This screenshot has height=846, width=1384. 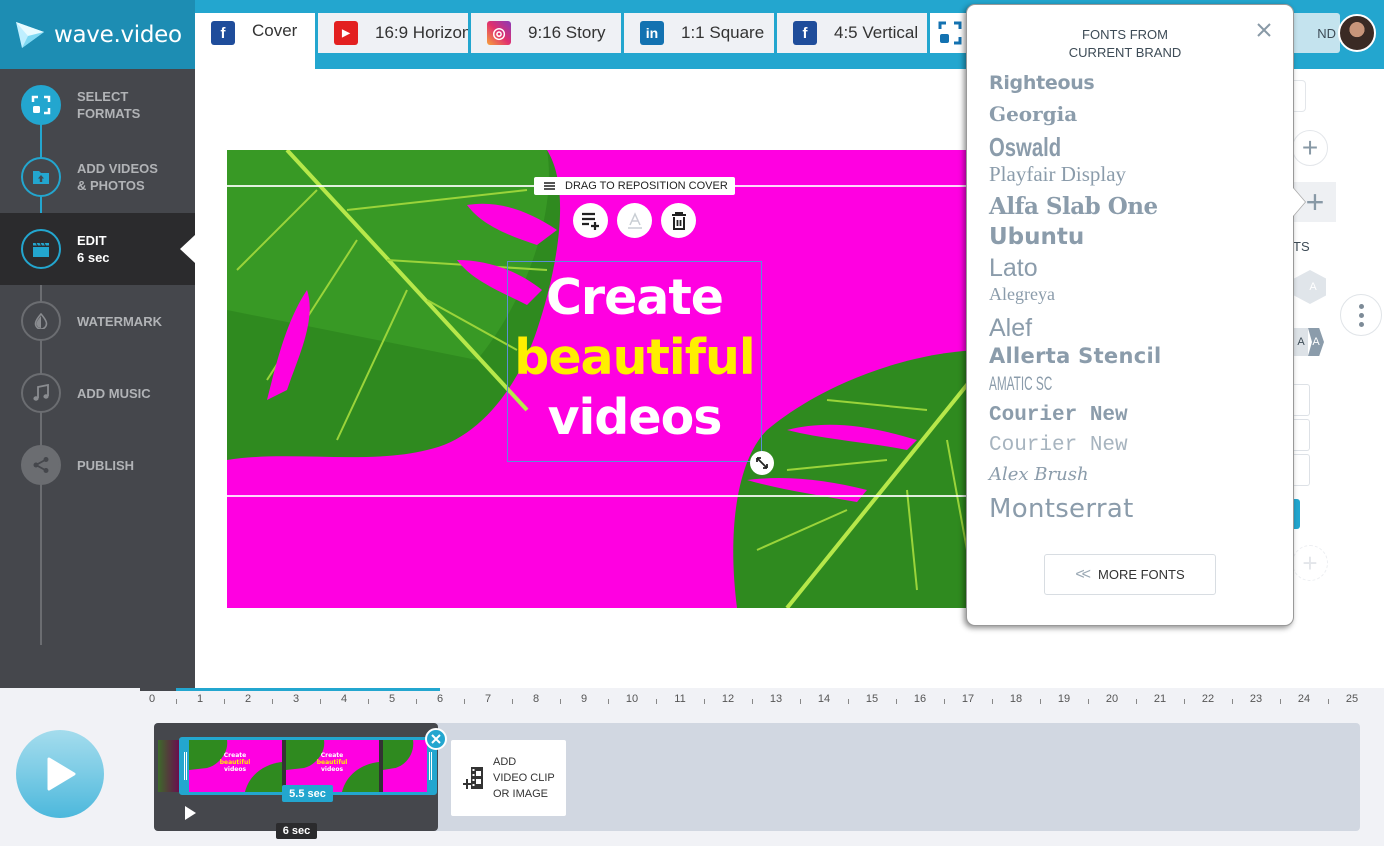 What do you see at coordinates (634, 358) in the screenshot?
I see `headline-text: Create beautiful videos` at bounding box center [634, 358].